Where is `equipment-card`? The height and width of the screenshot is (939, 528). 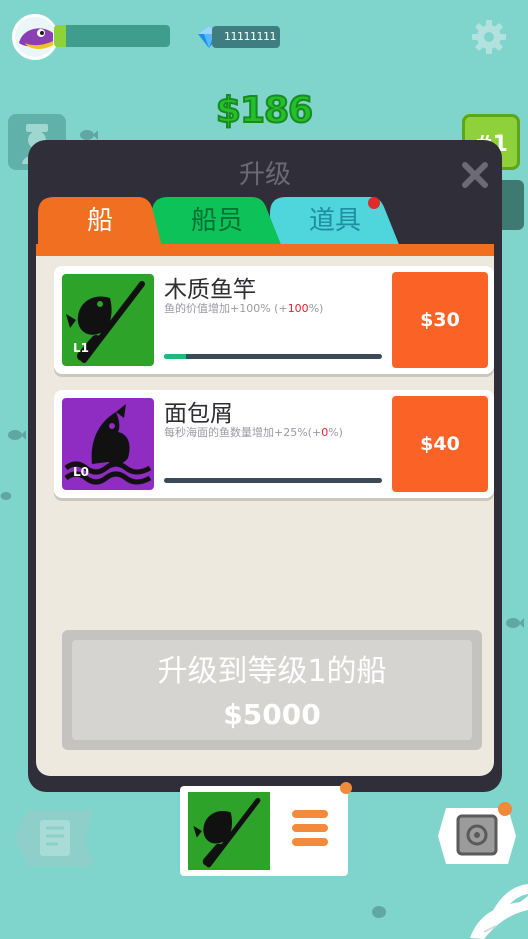
equipment-card is located at coordinates (264, 831).